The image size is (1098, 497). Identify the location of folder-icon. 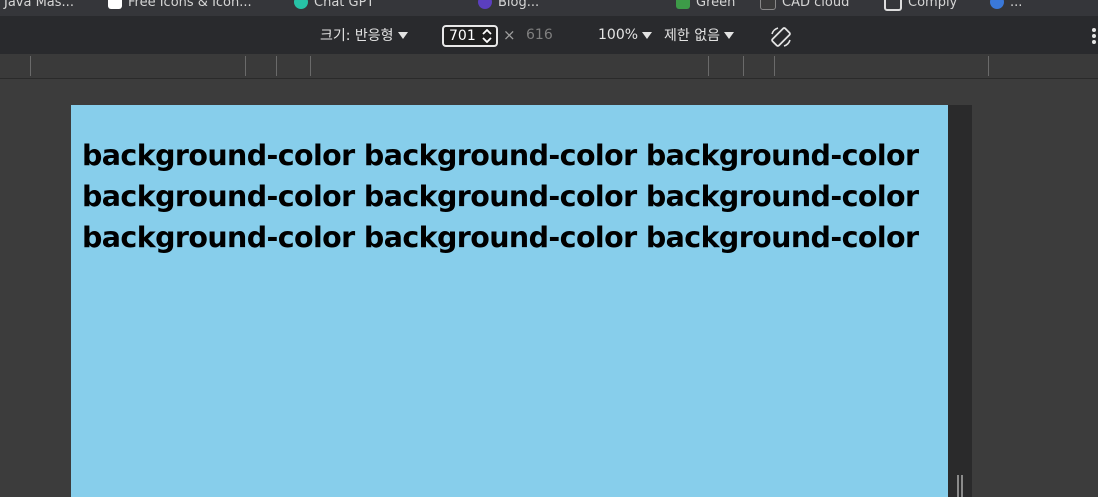
(893, 5).